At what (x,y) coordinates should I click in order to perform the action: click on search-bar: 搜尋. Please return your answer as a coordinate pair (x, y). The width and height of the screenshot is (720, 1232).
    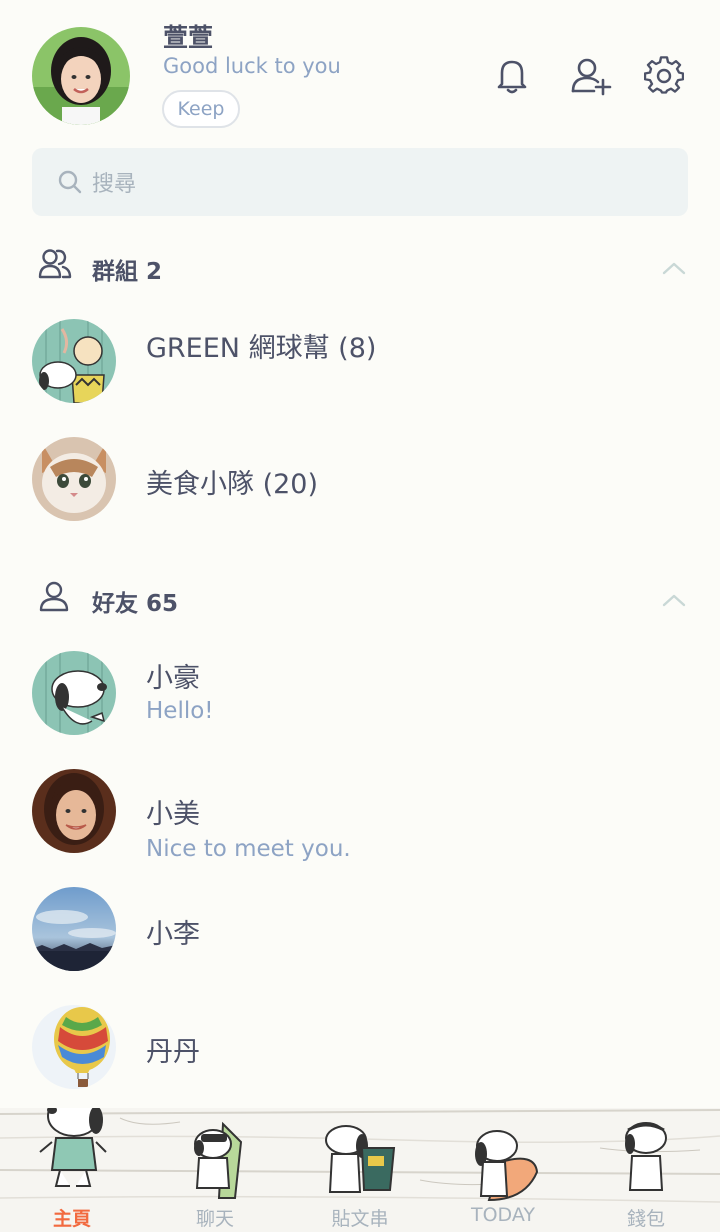
    Looking at the image, I should click on (360, 182).